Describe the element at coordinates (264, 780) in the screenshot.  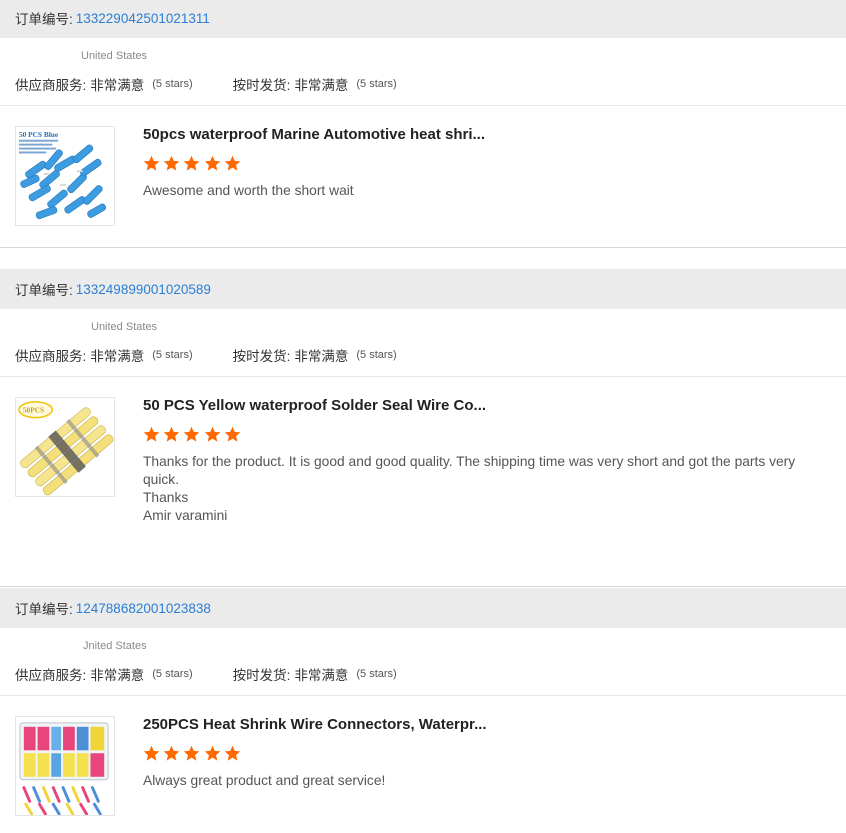
I see `review-text: Always great product and great service!` at that location.